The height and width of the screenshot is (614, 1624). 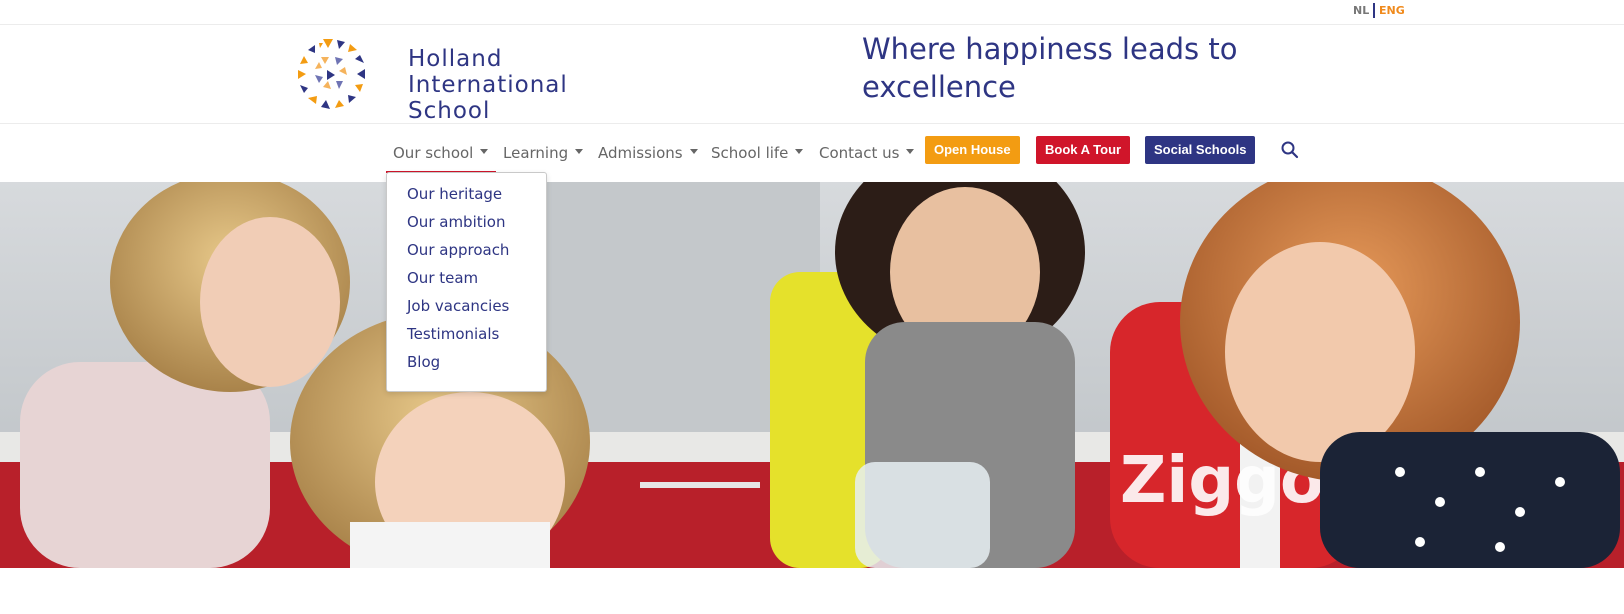 I want to click on site-tagline: Where happiness leads to excellence, so click(x=1050, y=68).